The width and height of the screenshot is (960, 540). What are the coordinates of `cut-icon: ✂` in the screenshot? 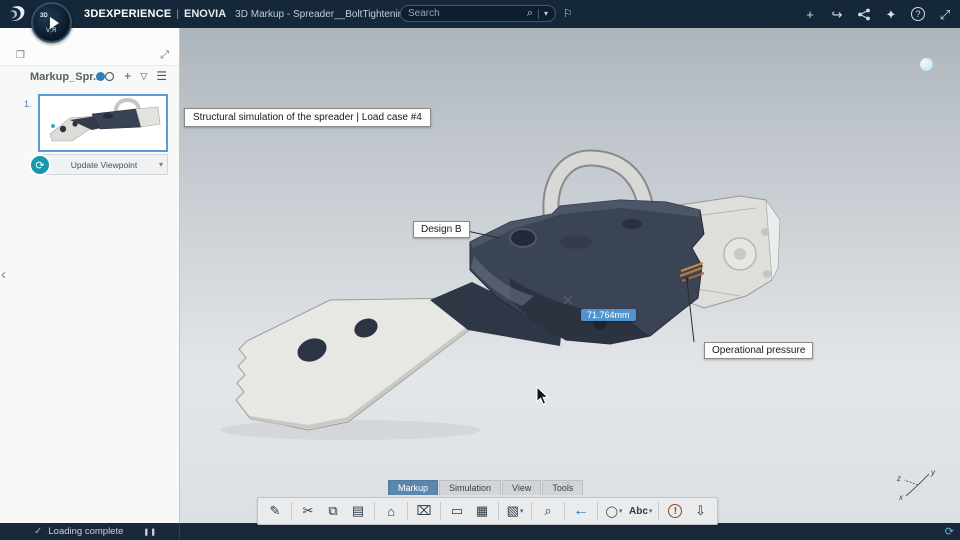 It's located at (308, 510).